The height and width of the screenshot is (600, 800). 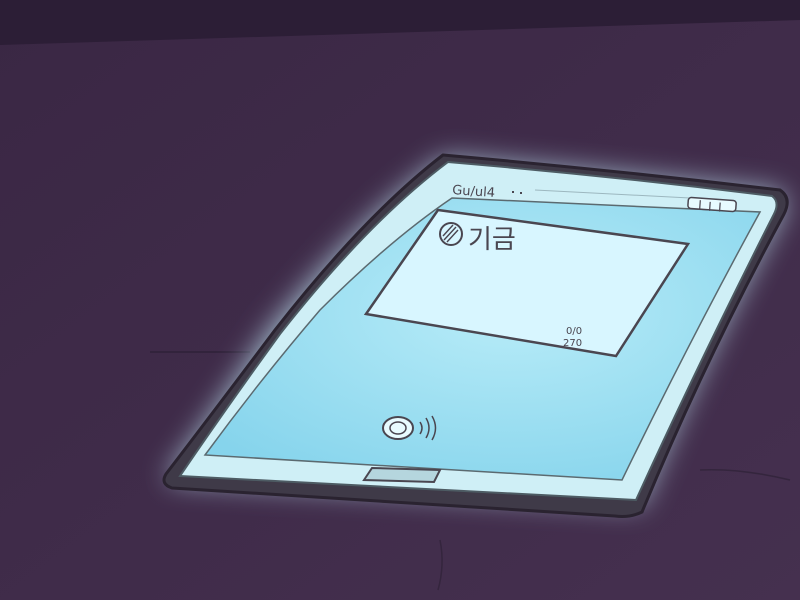 What do you see at coordinates (398, 428) in the screenshot?
I see `home-button-icon` at bounding box center [398, 428].